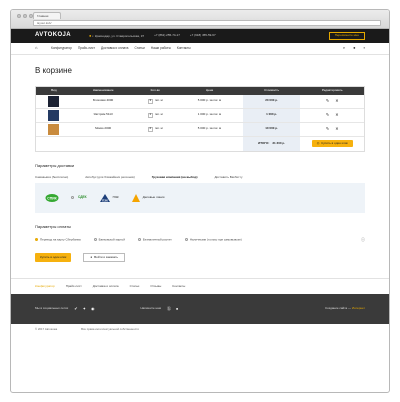 This screenshot has width=400, height=402. What do you see at coordinates (74, 286) in the screenshot?
I see `footer-link-price: Прайс-лист` at bounding box center [74, 286].